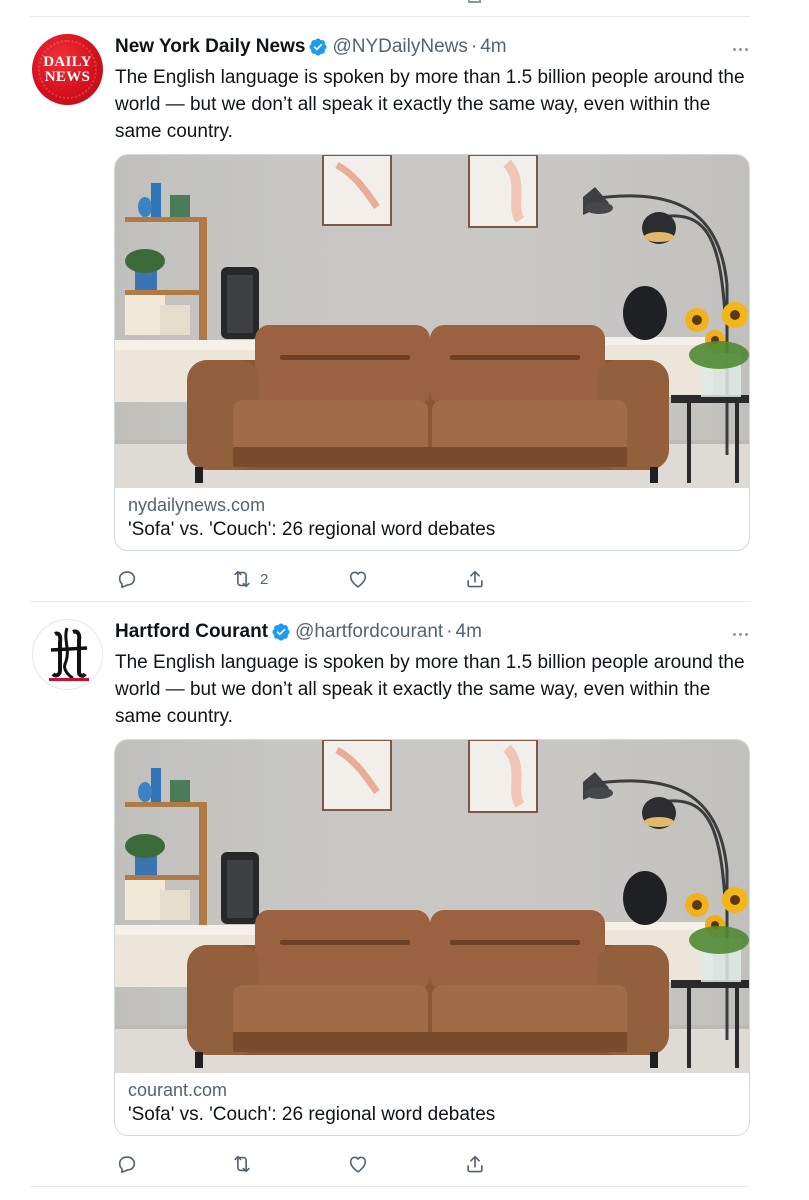 The image size is (809, 1200). What do you see at coordinates (197, 505) in the screenshot?
I see `card-domain: nydailynews.com` at bounding box center [197, 505].